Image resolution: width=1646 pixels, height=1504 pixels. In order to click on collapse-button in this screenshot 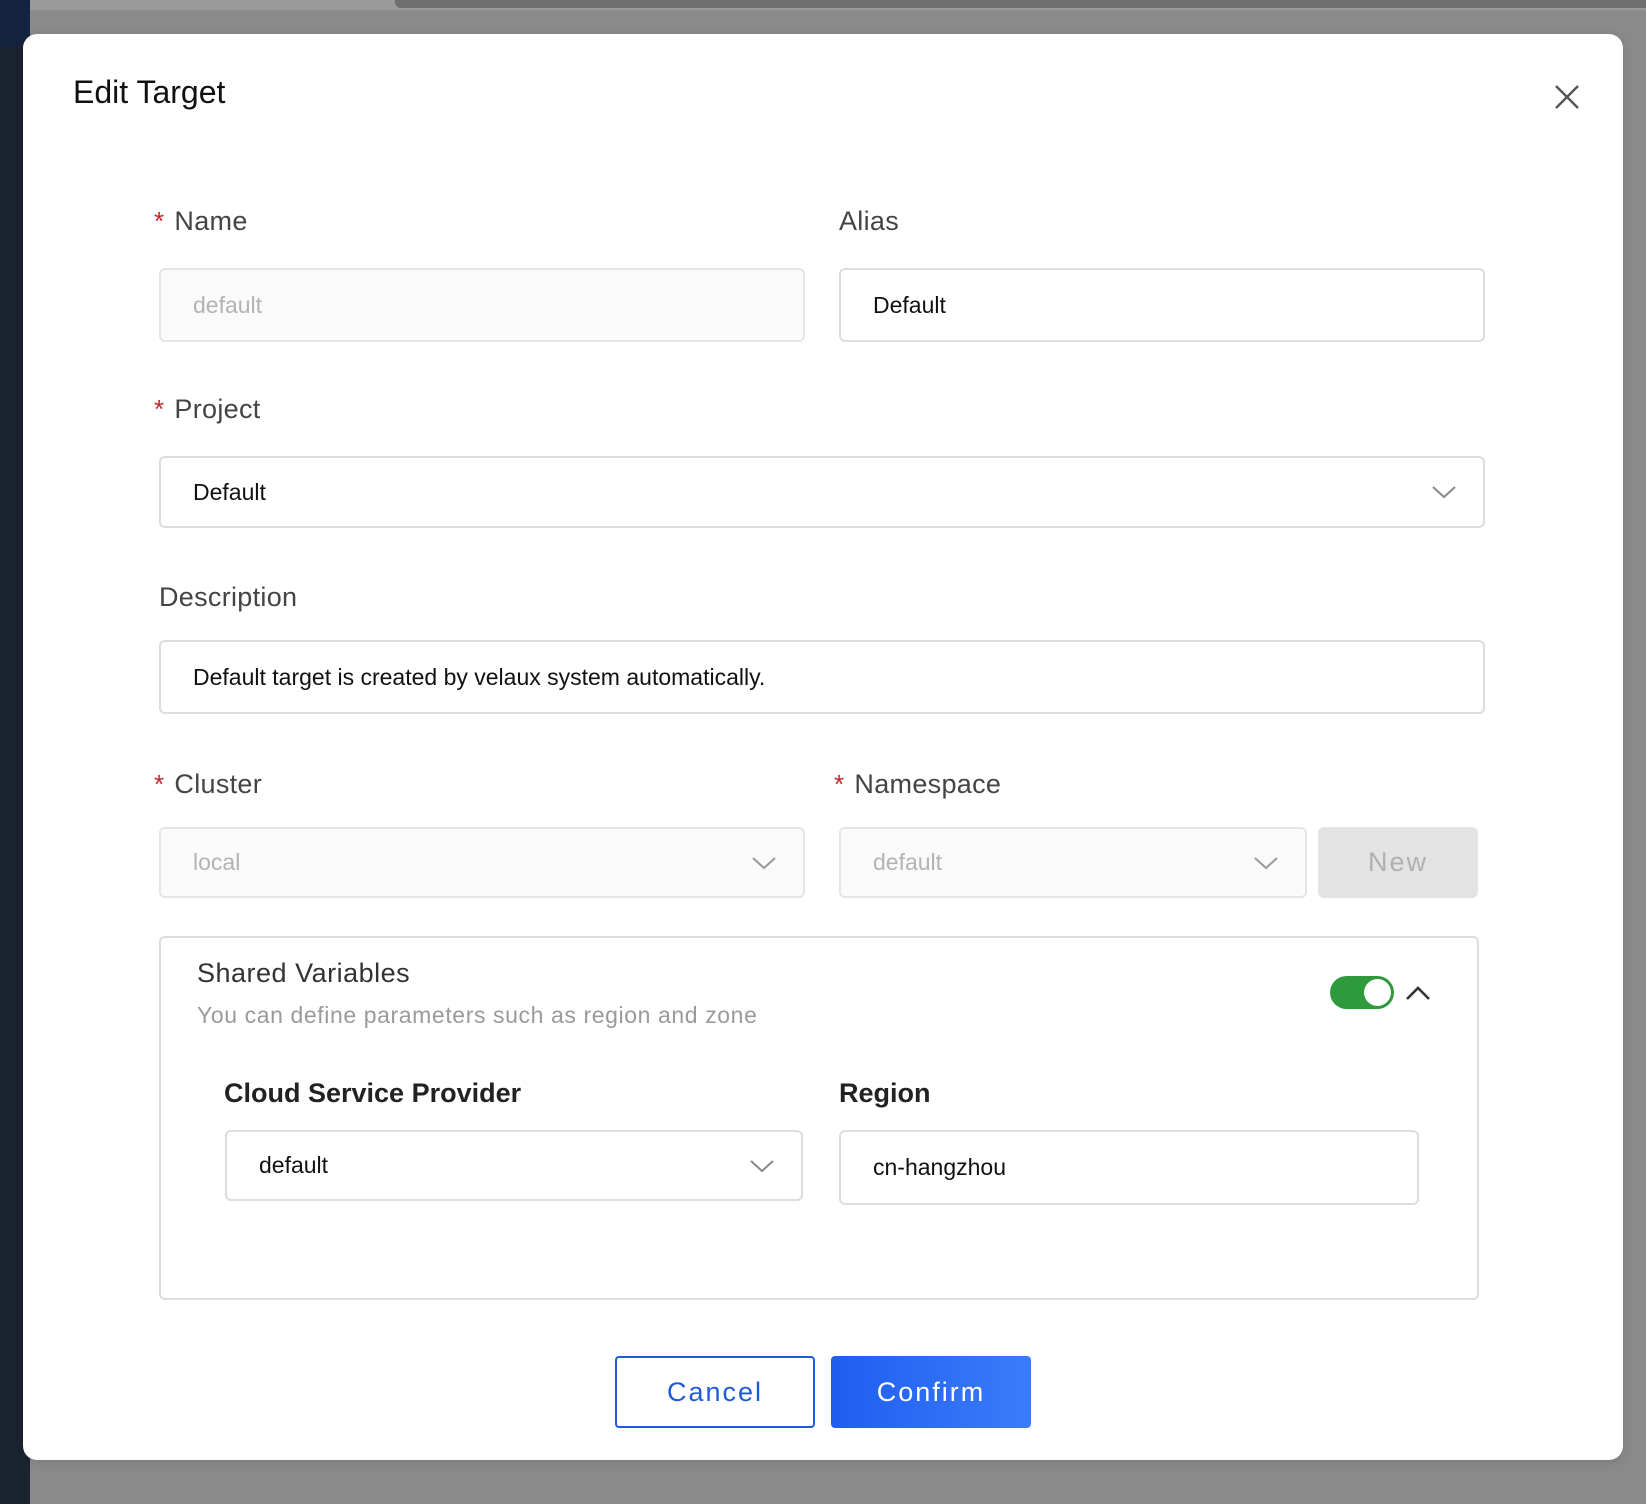, I will do `click(1418, 993)`.